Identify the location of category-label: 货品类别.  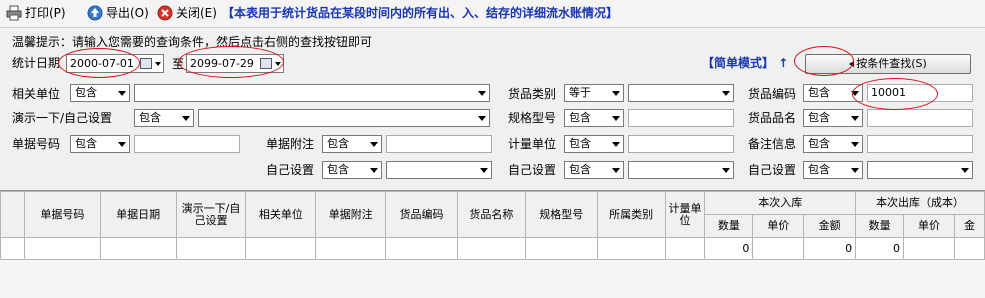
(532, 94).